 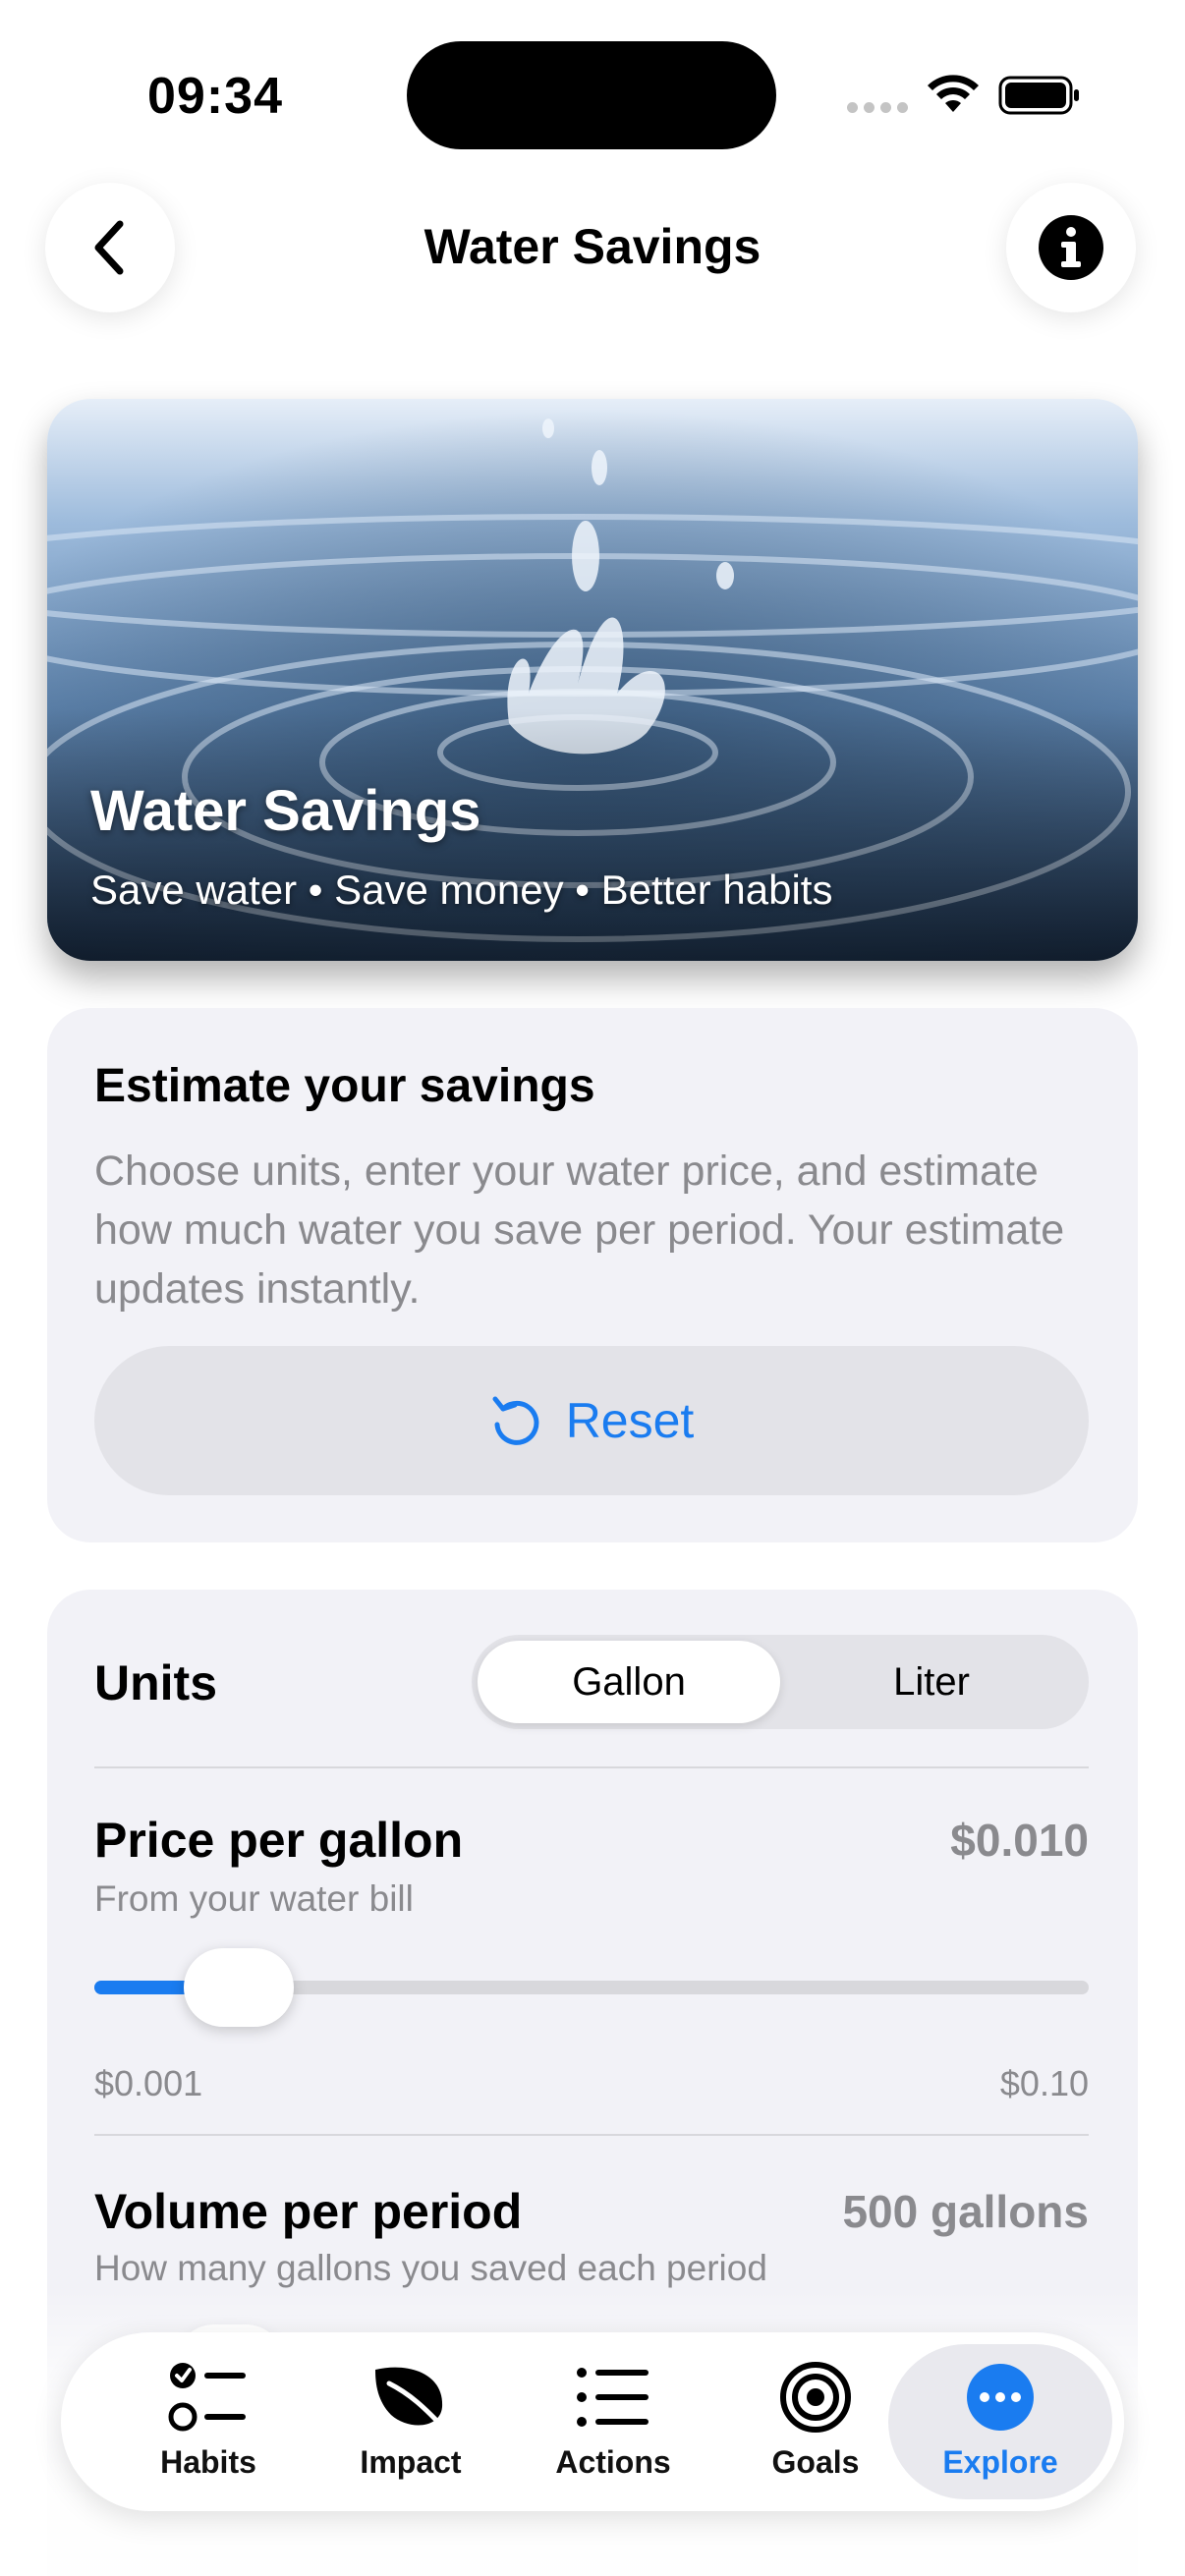 I want to click on status-bar: 09:34, so click(x=592, y=93).